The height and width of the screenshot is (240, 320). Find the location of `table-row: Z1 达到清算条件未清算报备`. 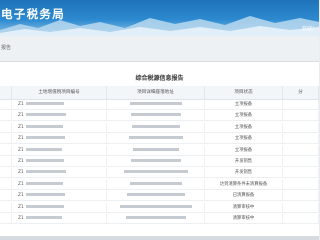

table-row: Z1 达到清算条件未清算报备 is located at coordinates (159, 184).